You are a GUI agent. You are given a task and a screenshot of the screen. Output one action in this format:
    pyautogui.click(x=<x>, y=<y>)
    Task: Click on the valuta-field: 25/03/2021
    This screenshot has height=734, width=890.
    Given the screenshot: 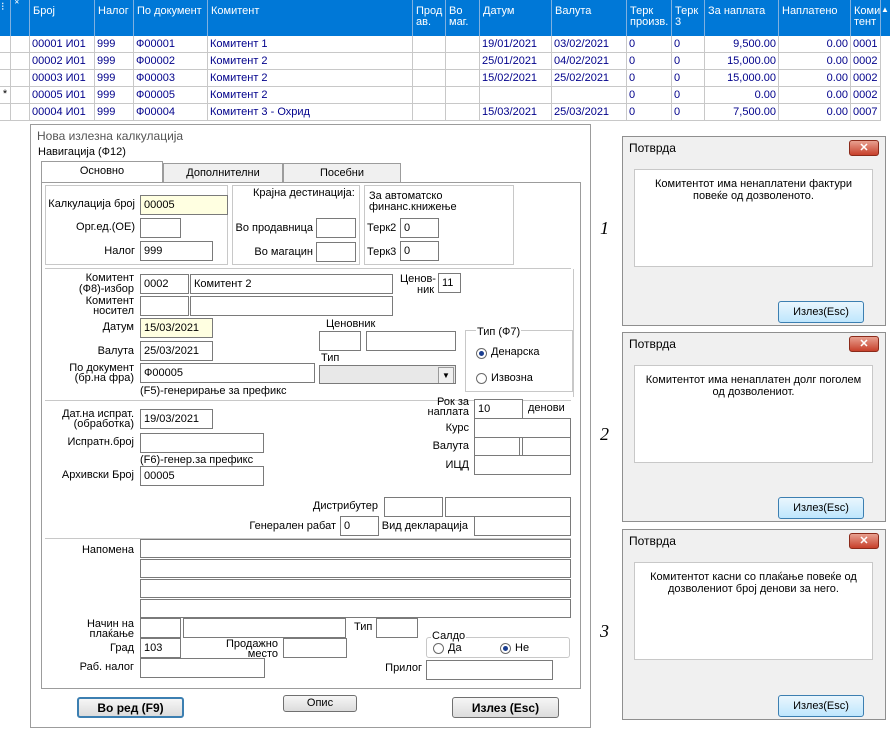 What is the action you would take?
    pyautogui.click(x=176, y=351)
    